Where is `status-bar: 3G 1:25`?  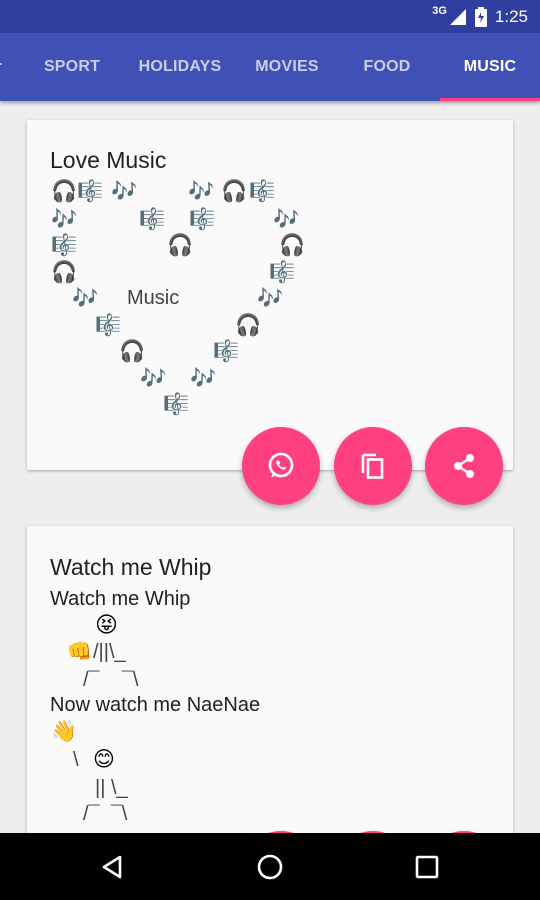
status-bar: 3G 1:25 is located at coordinates (270, 16).